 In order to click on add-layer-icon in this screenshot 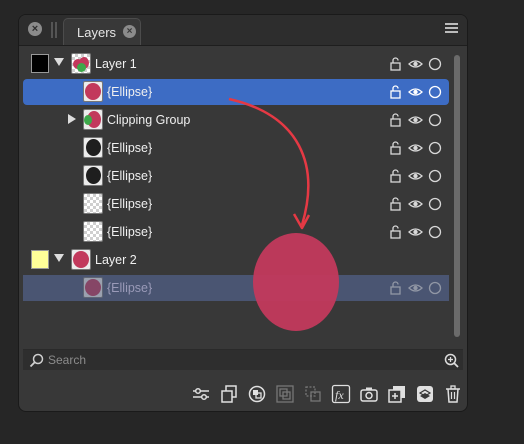, I will do `click(397, 394)`.